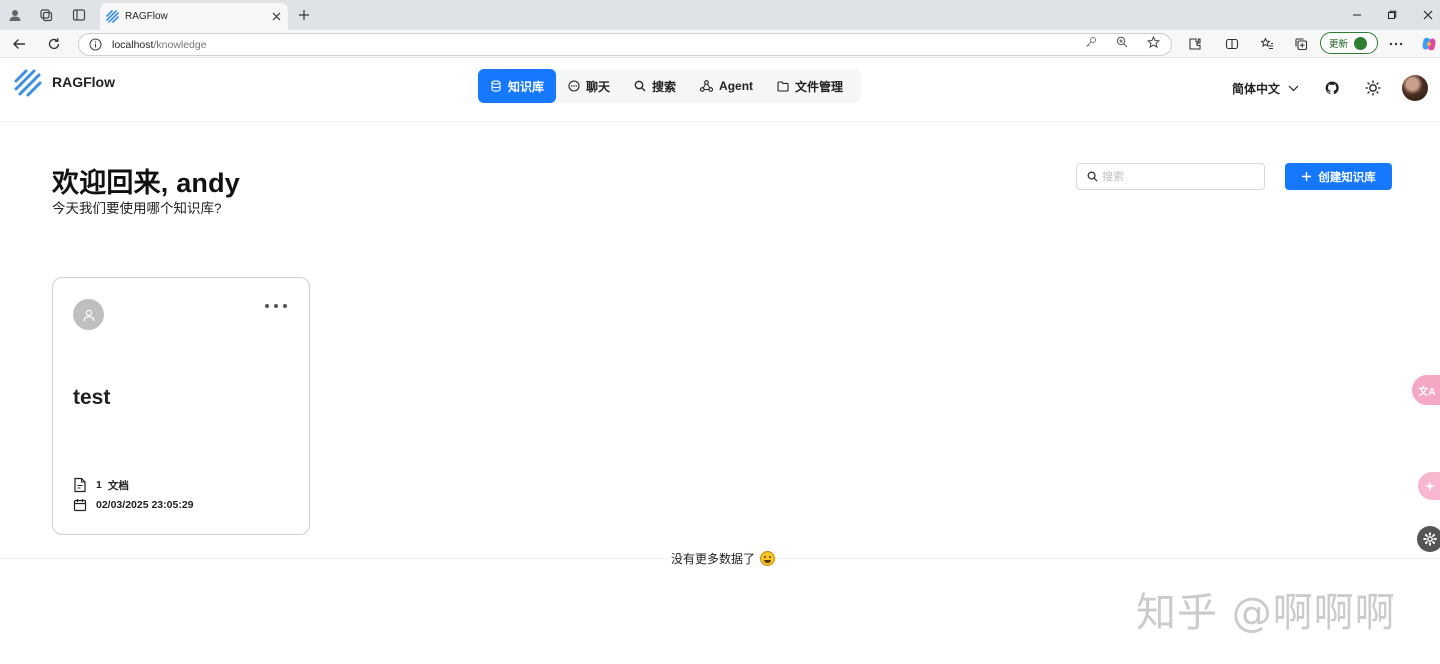  What do you see at coordinates (194, 16) in the screenshot?
I see `browser-tab-active: RAGFlow` at bounding box center [194, 16].